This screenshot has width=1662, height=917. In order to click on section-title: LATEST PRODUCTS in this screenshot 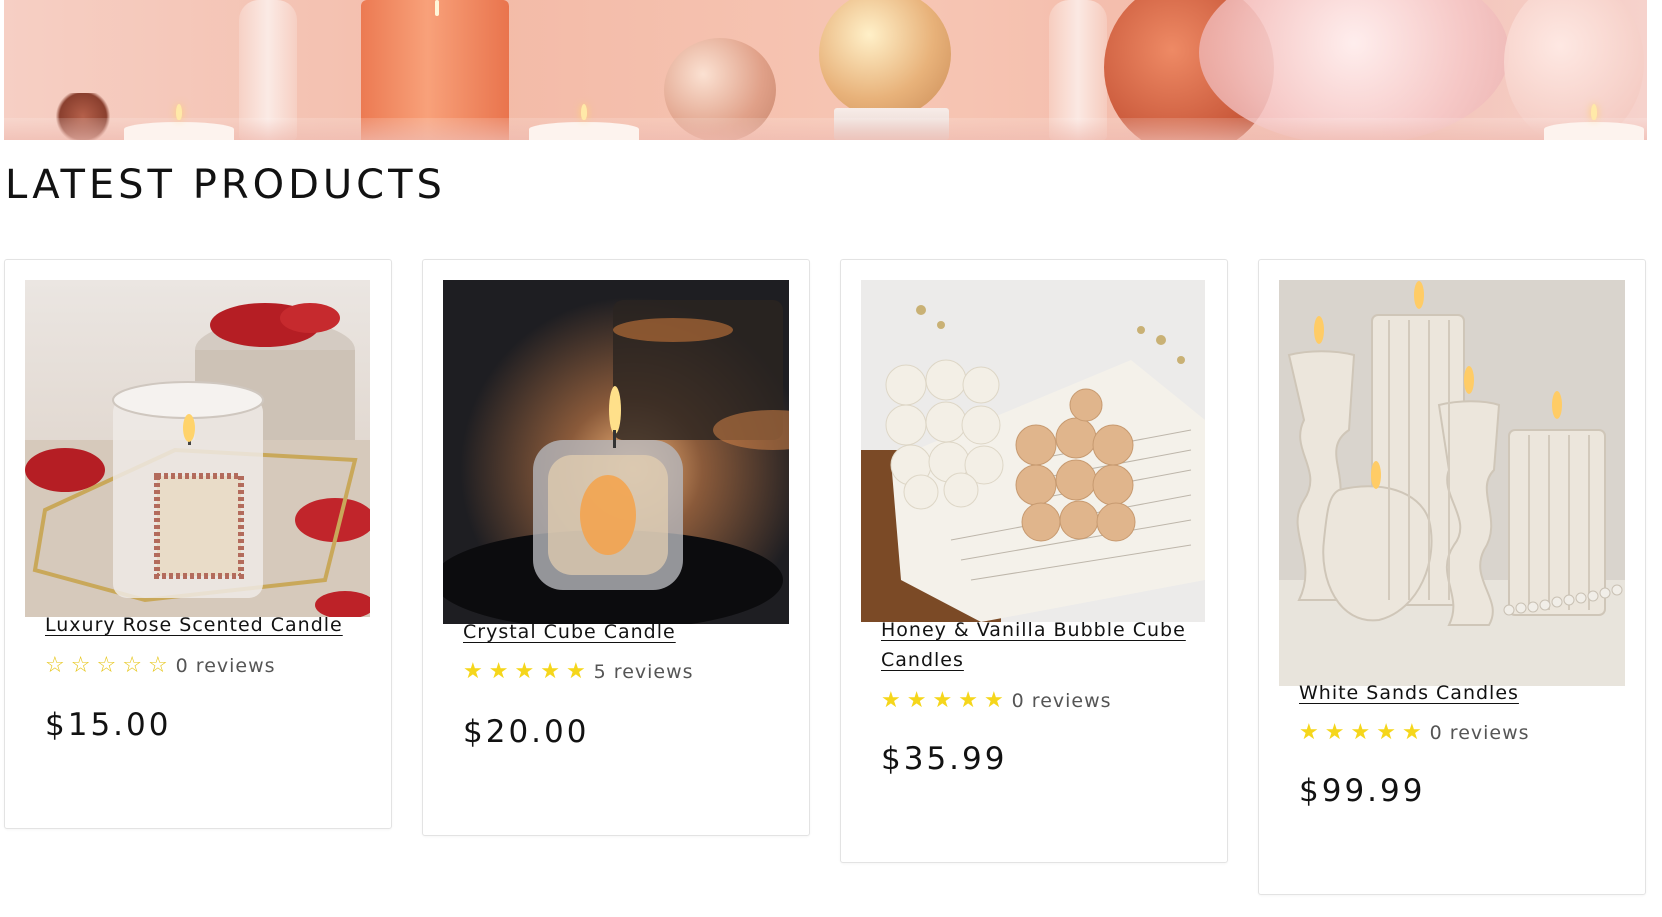, I will do `click(225, 185)`.